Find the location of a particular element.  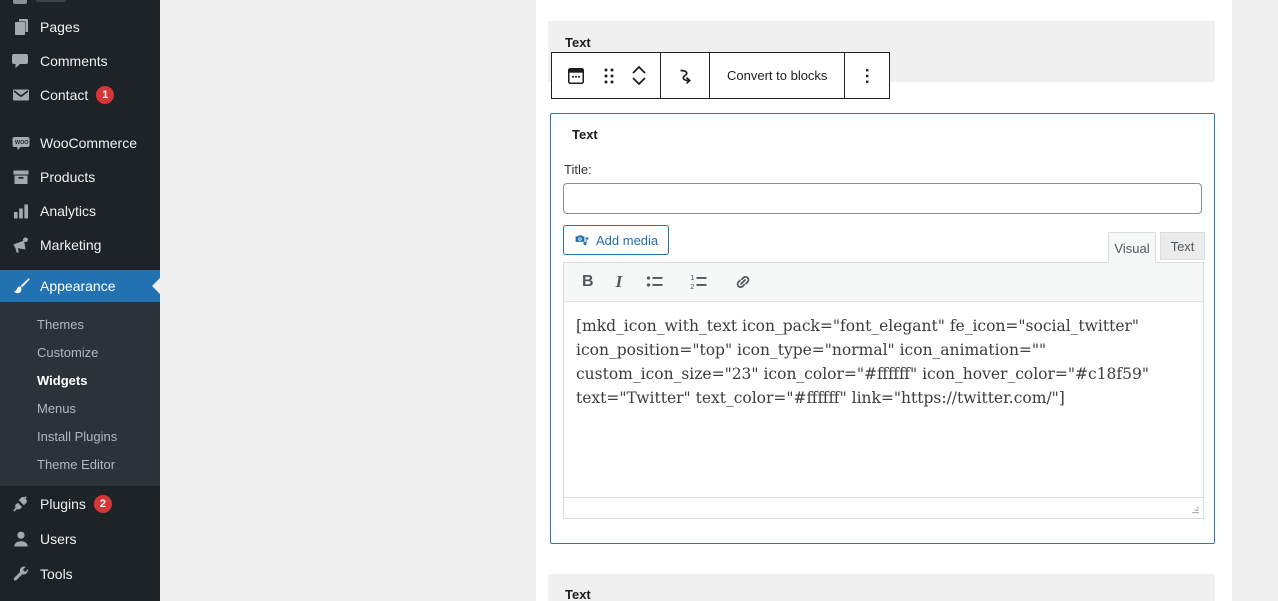

sidebar-item-marketing: Marketing is located at coordinates (80, 245).